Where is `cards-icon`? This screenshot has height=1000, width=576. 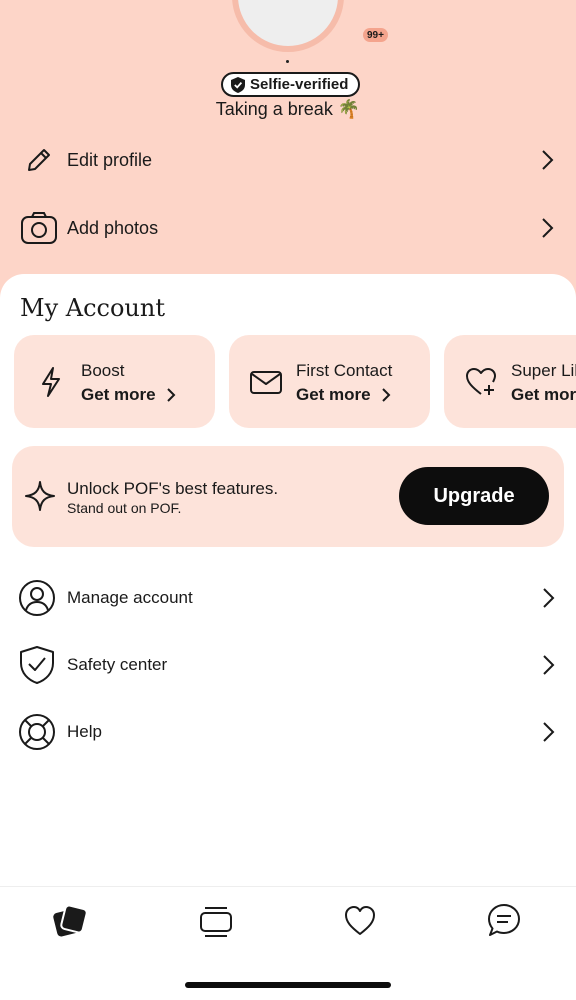 cards-icon is located at coordinates (70, 920).